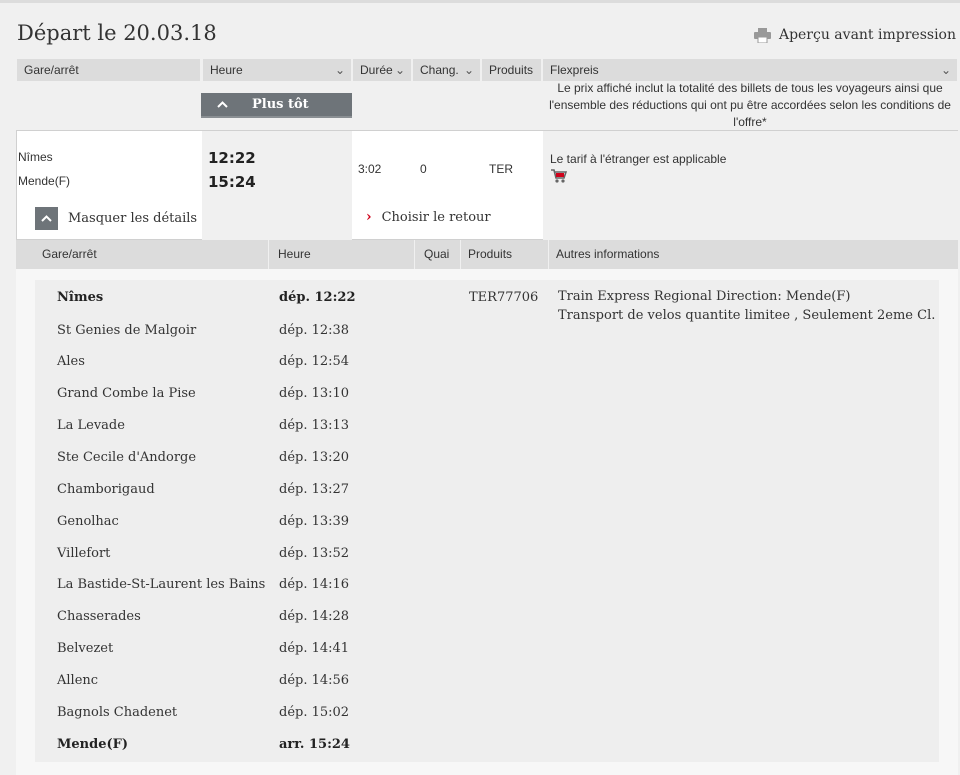 This screenshot has width=960, height=775. I want to click on stop-name: Ste Cecile d'Andorge, so click(127, 457).